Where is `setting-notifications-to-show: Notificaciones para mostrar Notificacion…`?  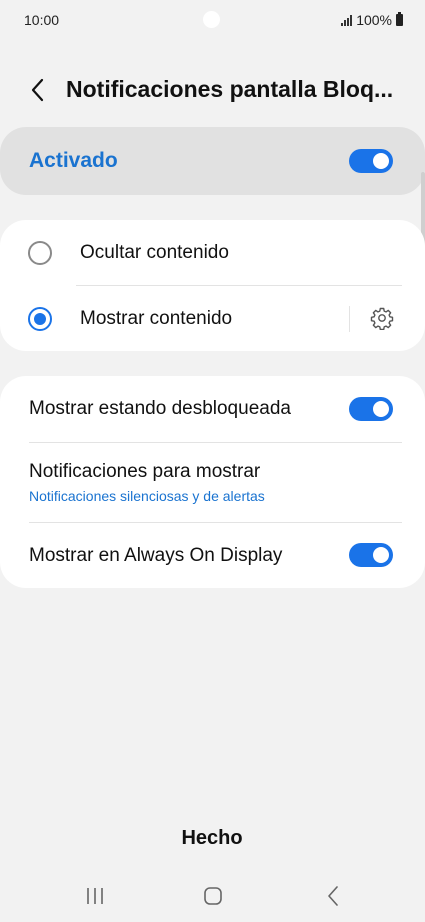 setting-notifications-to-show: Notificaciones para mostrar Notificacion… is located at coordinates (212, 482).